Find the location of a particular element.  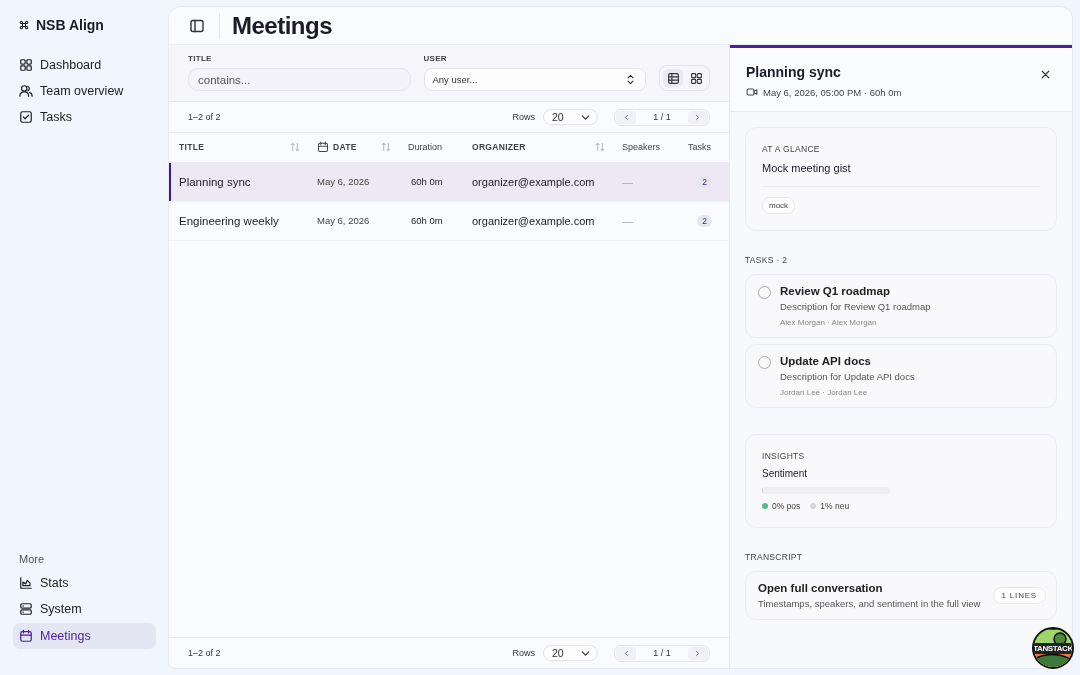

task-description: Description for Review Q1 roadmap is located at coordinates (856, 306).